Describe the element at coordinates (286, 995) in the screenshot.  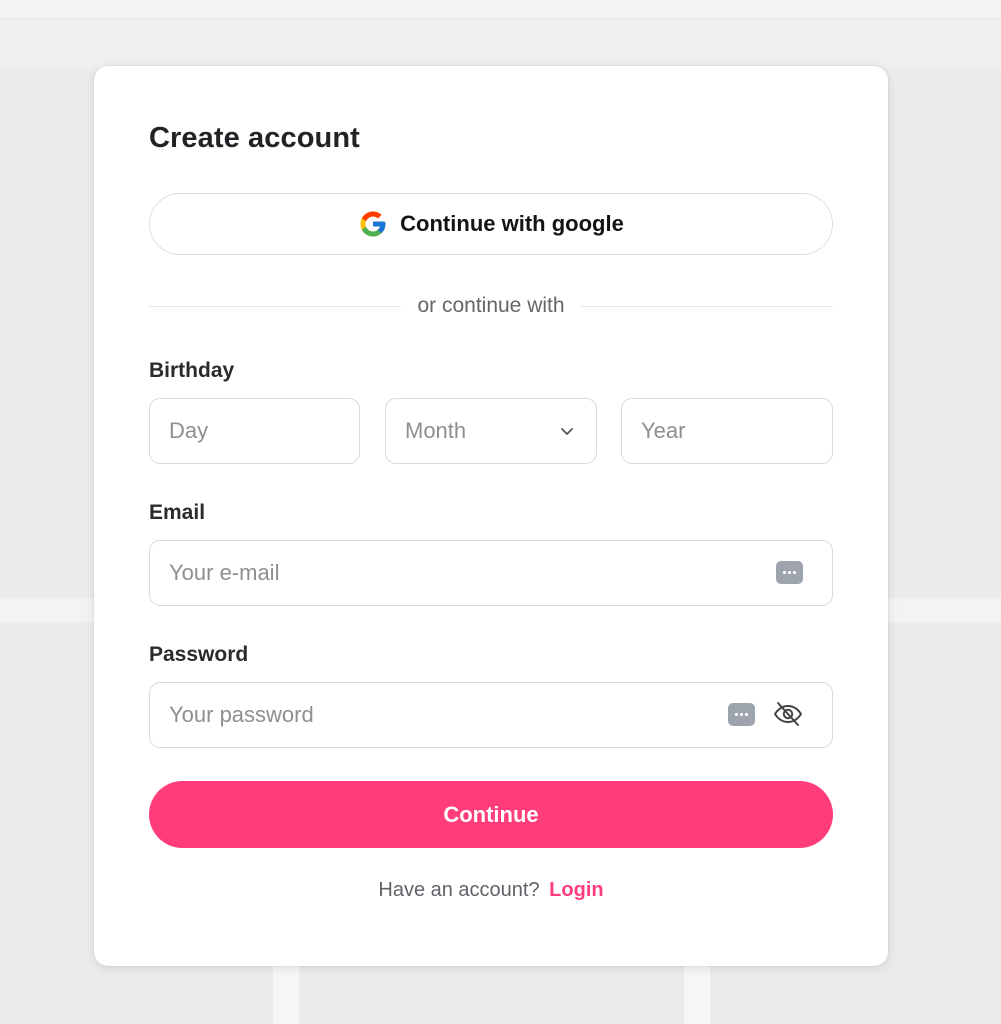
I see `background-column-left` at that location.